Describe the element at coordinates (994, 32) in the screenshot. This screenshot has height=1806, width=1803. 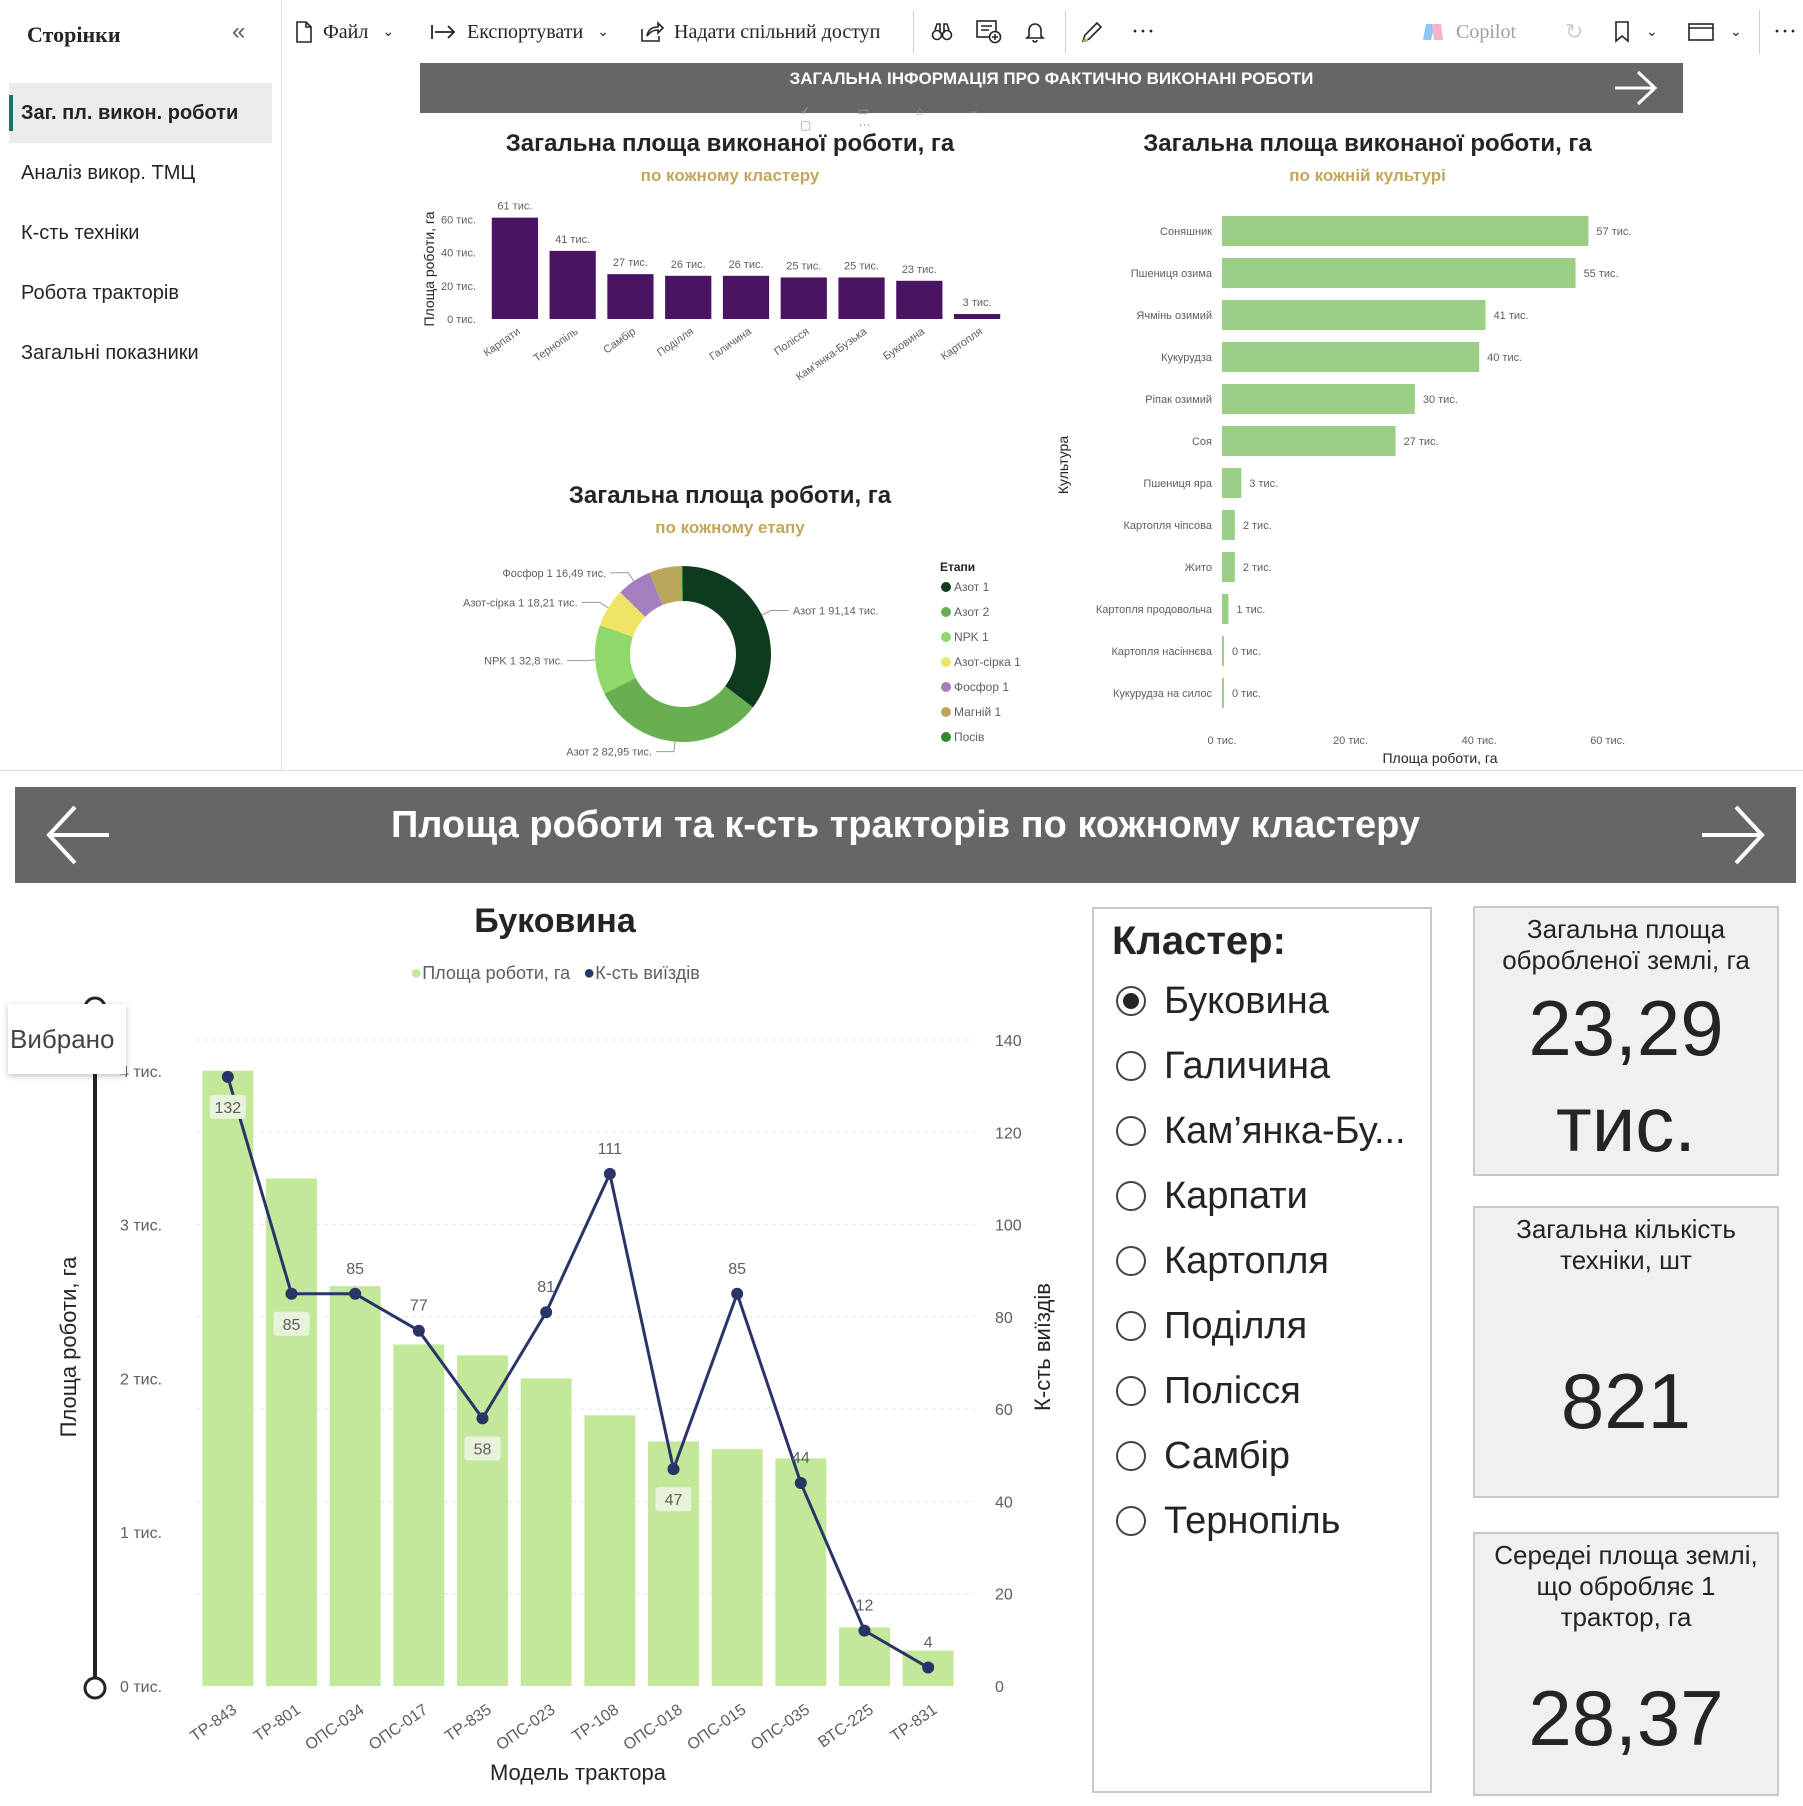
I see `add-comment-button` at that location.